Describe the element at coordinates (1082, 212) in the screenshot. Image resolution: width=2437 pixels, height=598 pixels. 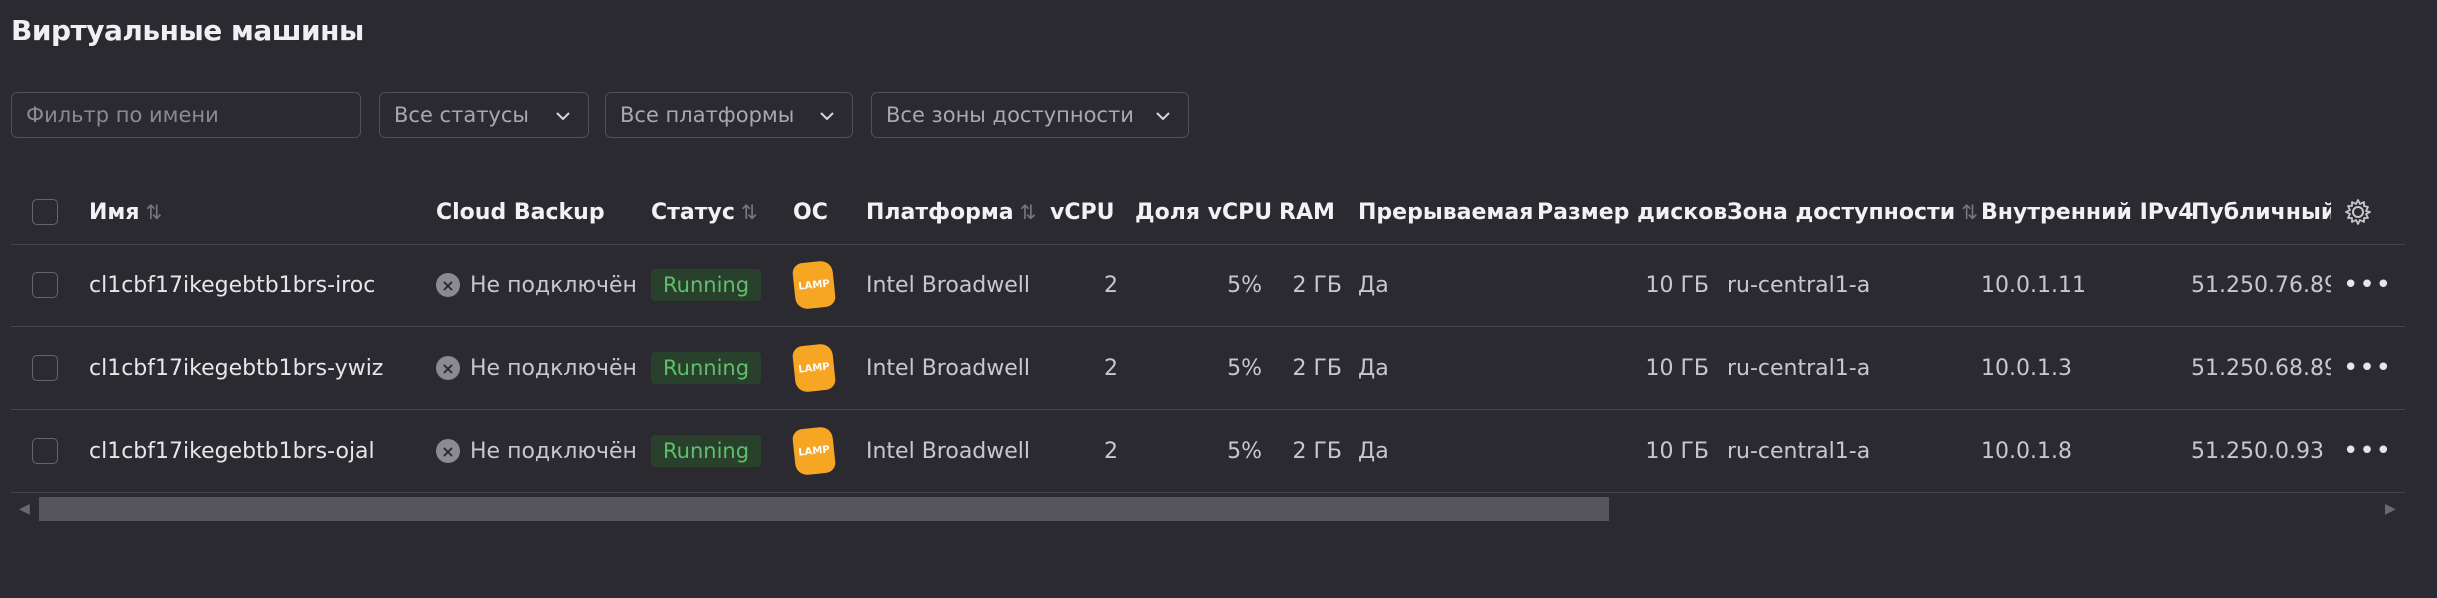
I see `column-header-vcpu: vCPU` at that location.